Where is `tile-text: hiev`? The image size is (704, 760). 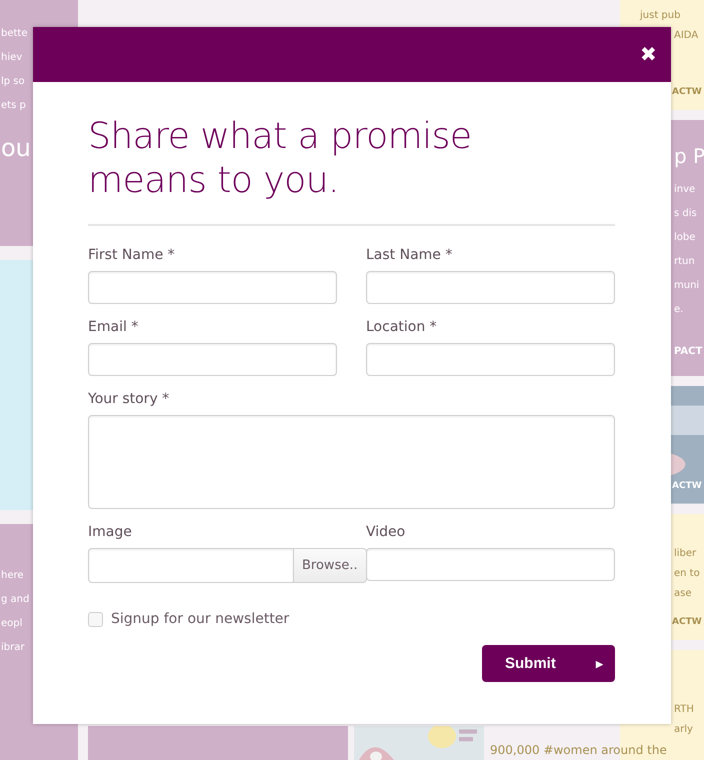 tile-text: hiev is located at coordinates (12, 58).